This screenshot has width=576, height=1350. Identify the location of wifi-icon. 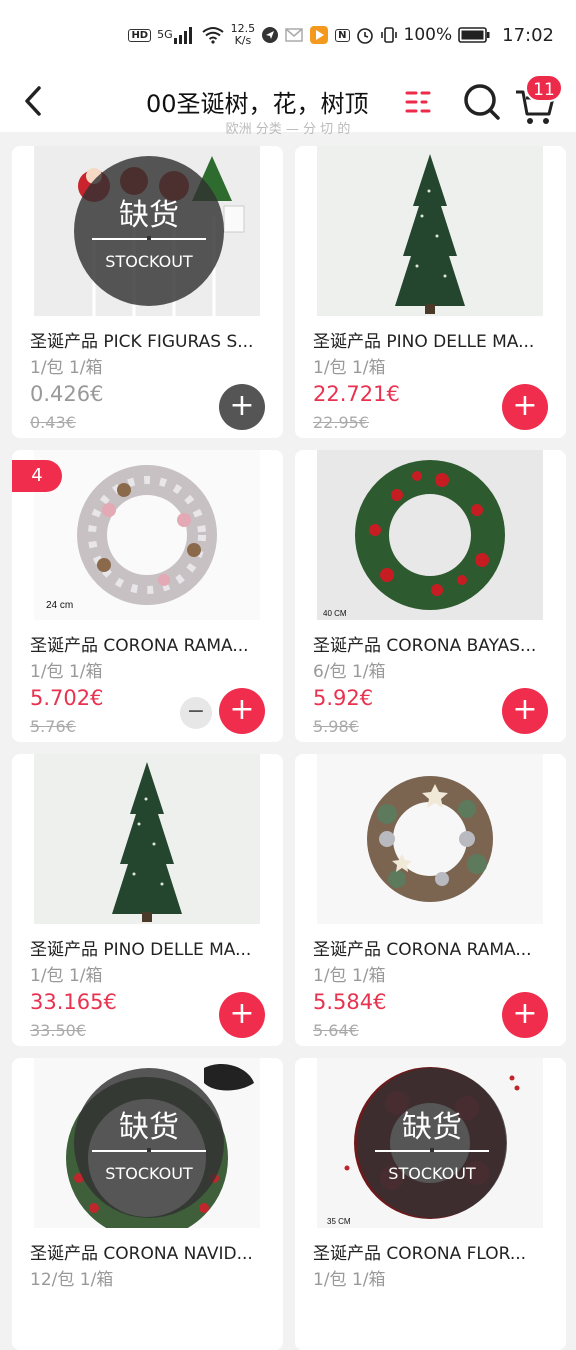
(213, 35).